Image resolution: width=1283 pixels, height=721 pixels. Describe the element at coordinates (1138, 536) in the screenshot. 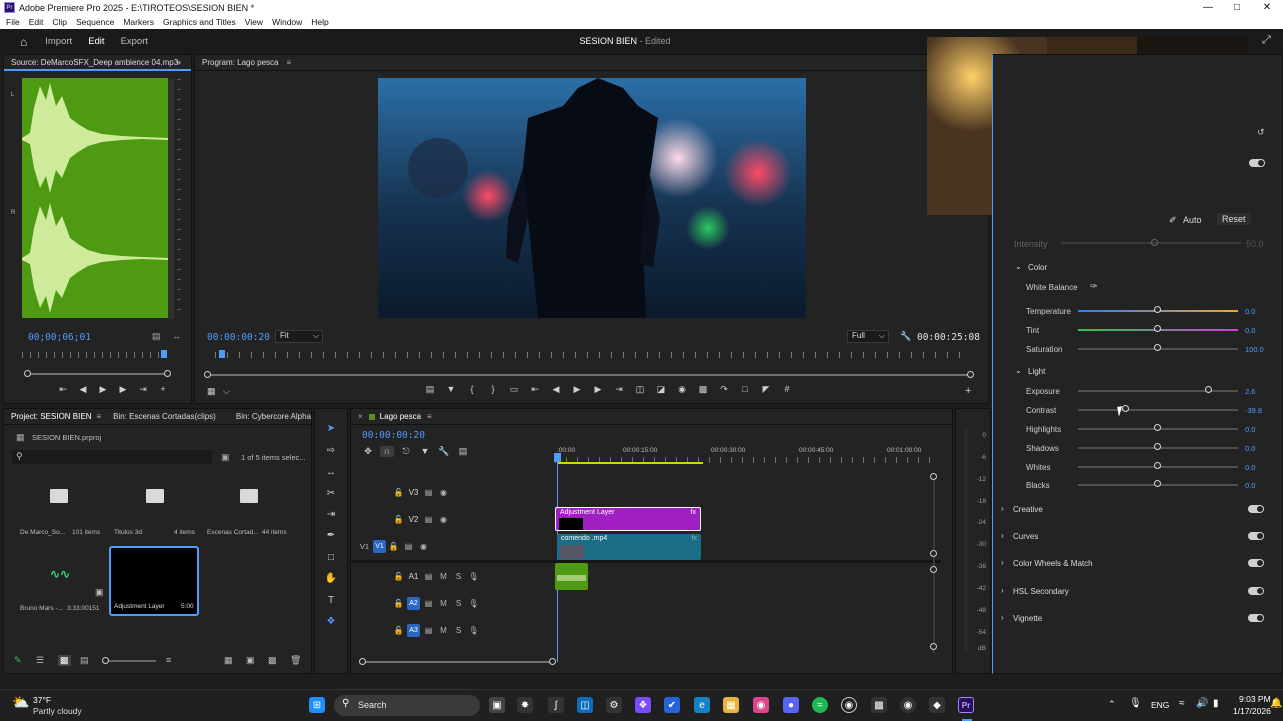

I see `curves-section: › Curves` at that location.